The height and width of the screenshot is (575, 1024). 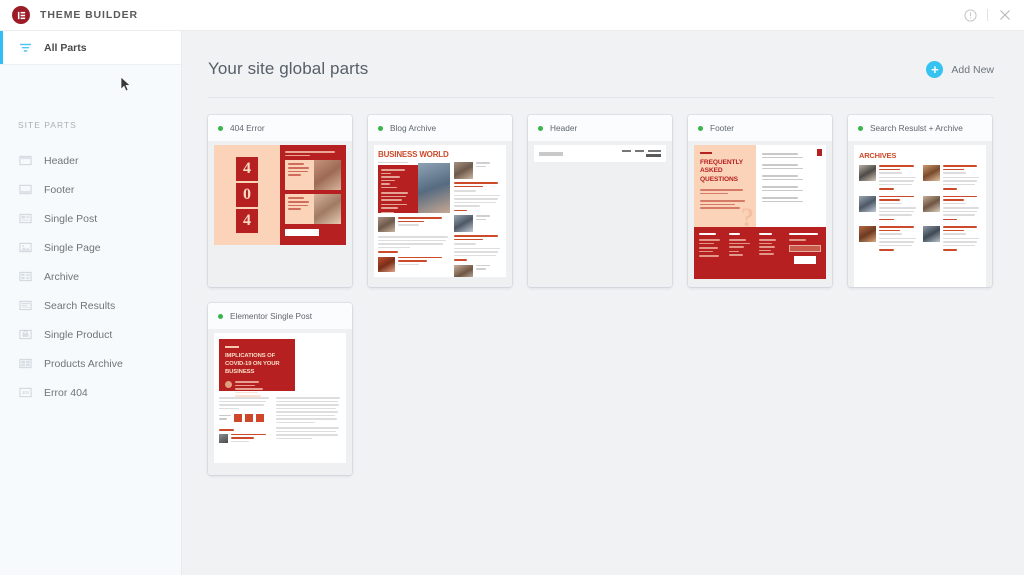 I want to click on thumb-header-bar, so click(x=600, y=153).